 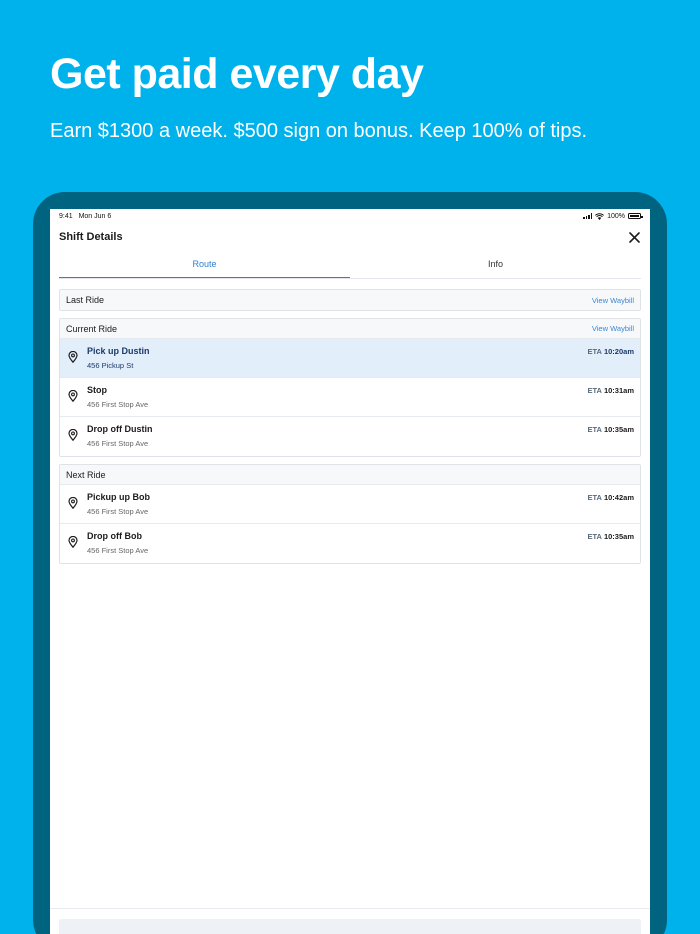 What do you see at coordinates (350, 908) in the screenshot?
I see `footer-divider` at bounding box center [350, 908].